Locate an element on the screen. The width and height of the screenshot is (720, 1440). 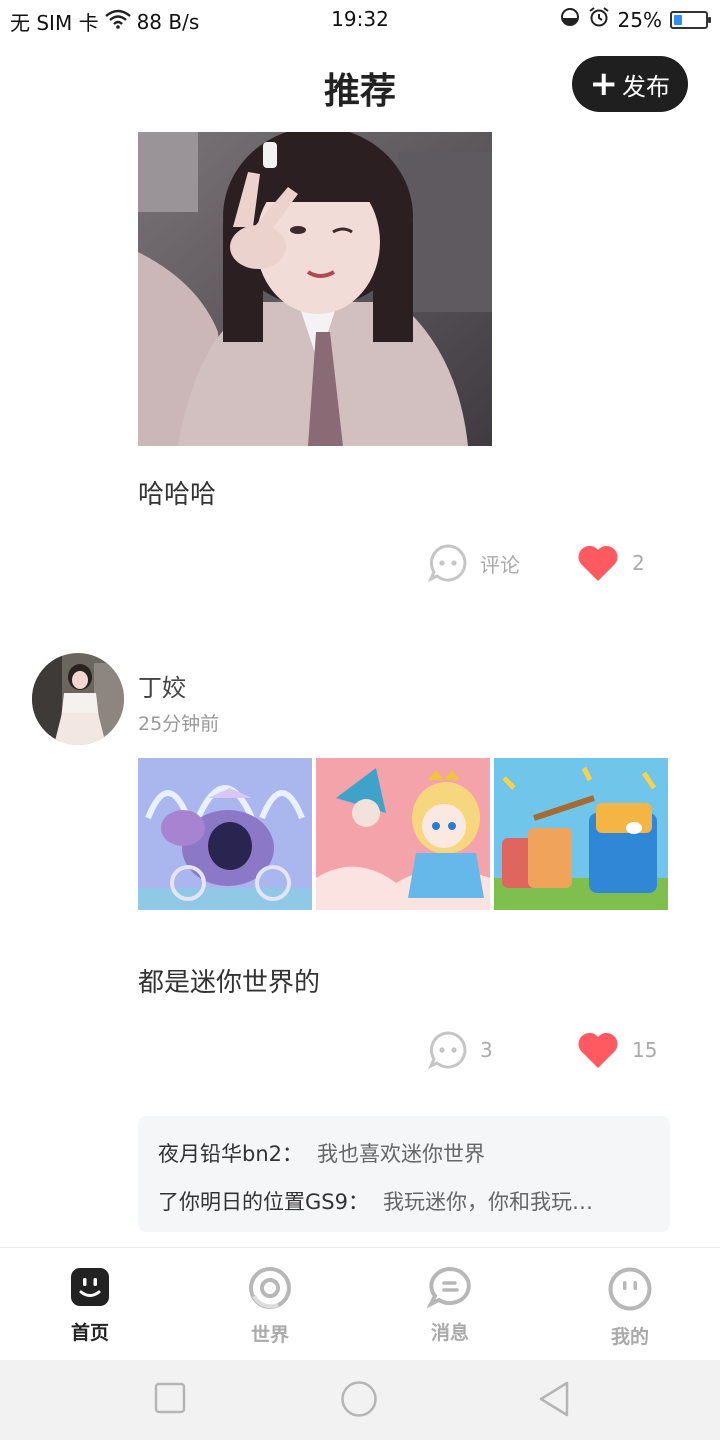
comment-item: 夜月铅华bn2： 我也喜欢迷你世界 is located at coordinates (403, 1153).